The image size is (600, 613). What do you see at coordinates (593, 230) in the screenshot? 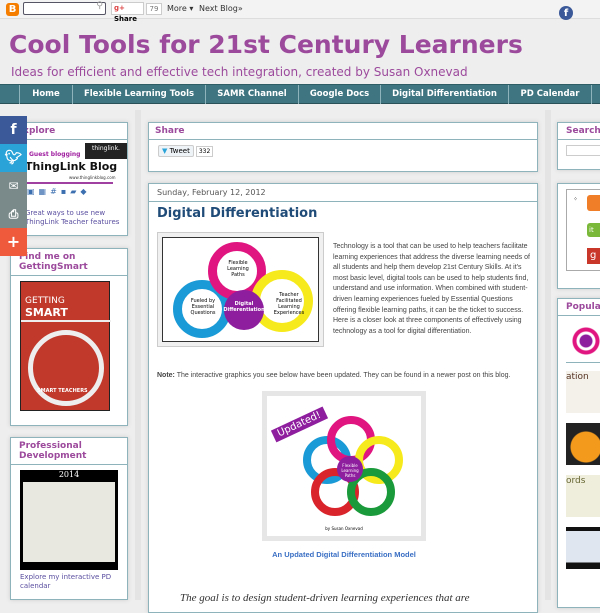
I see `itunes-icon: it` at bounding box center [593, 230].